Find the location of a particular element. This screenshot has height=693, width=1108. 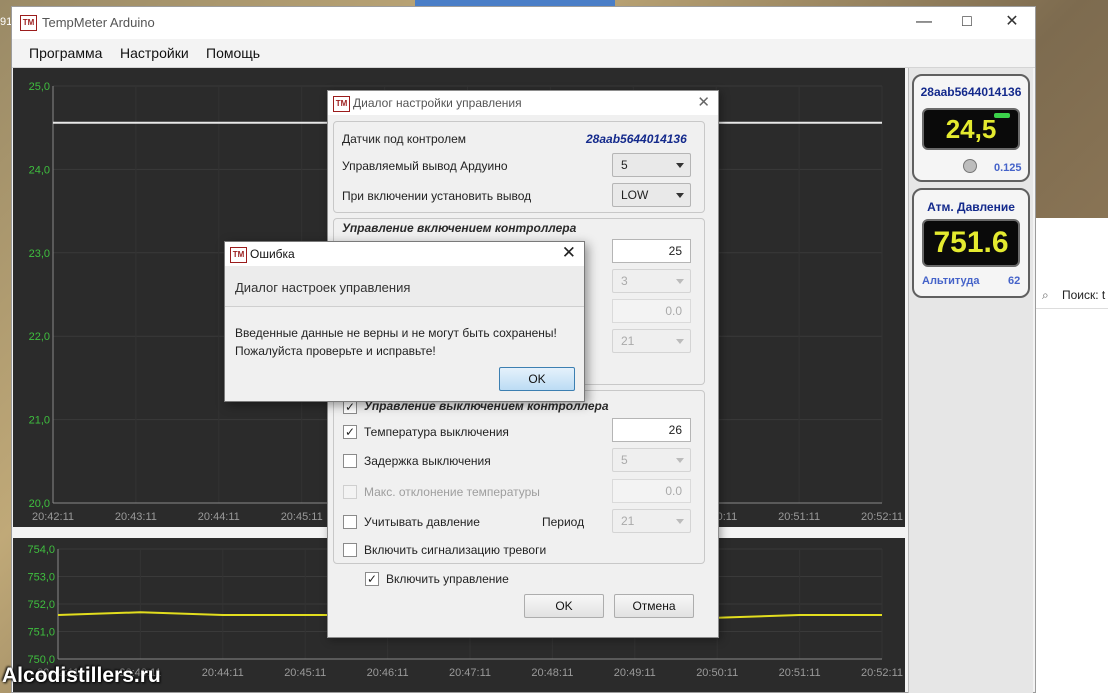

main-titlebar: TM TempMeter Arduino — □ ✕ is located at coordinates (523, 23).